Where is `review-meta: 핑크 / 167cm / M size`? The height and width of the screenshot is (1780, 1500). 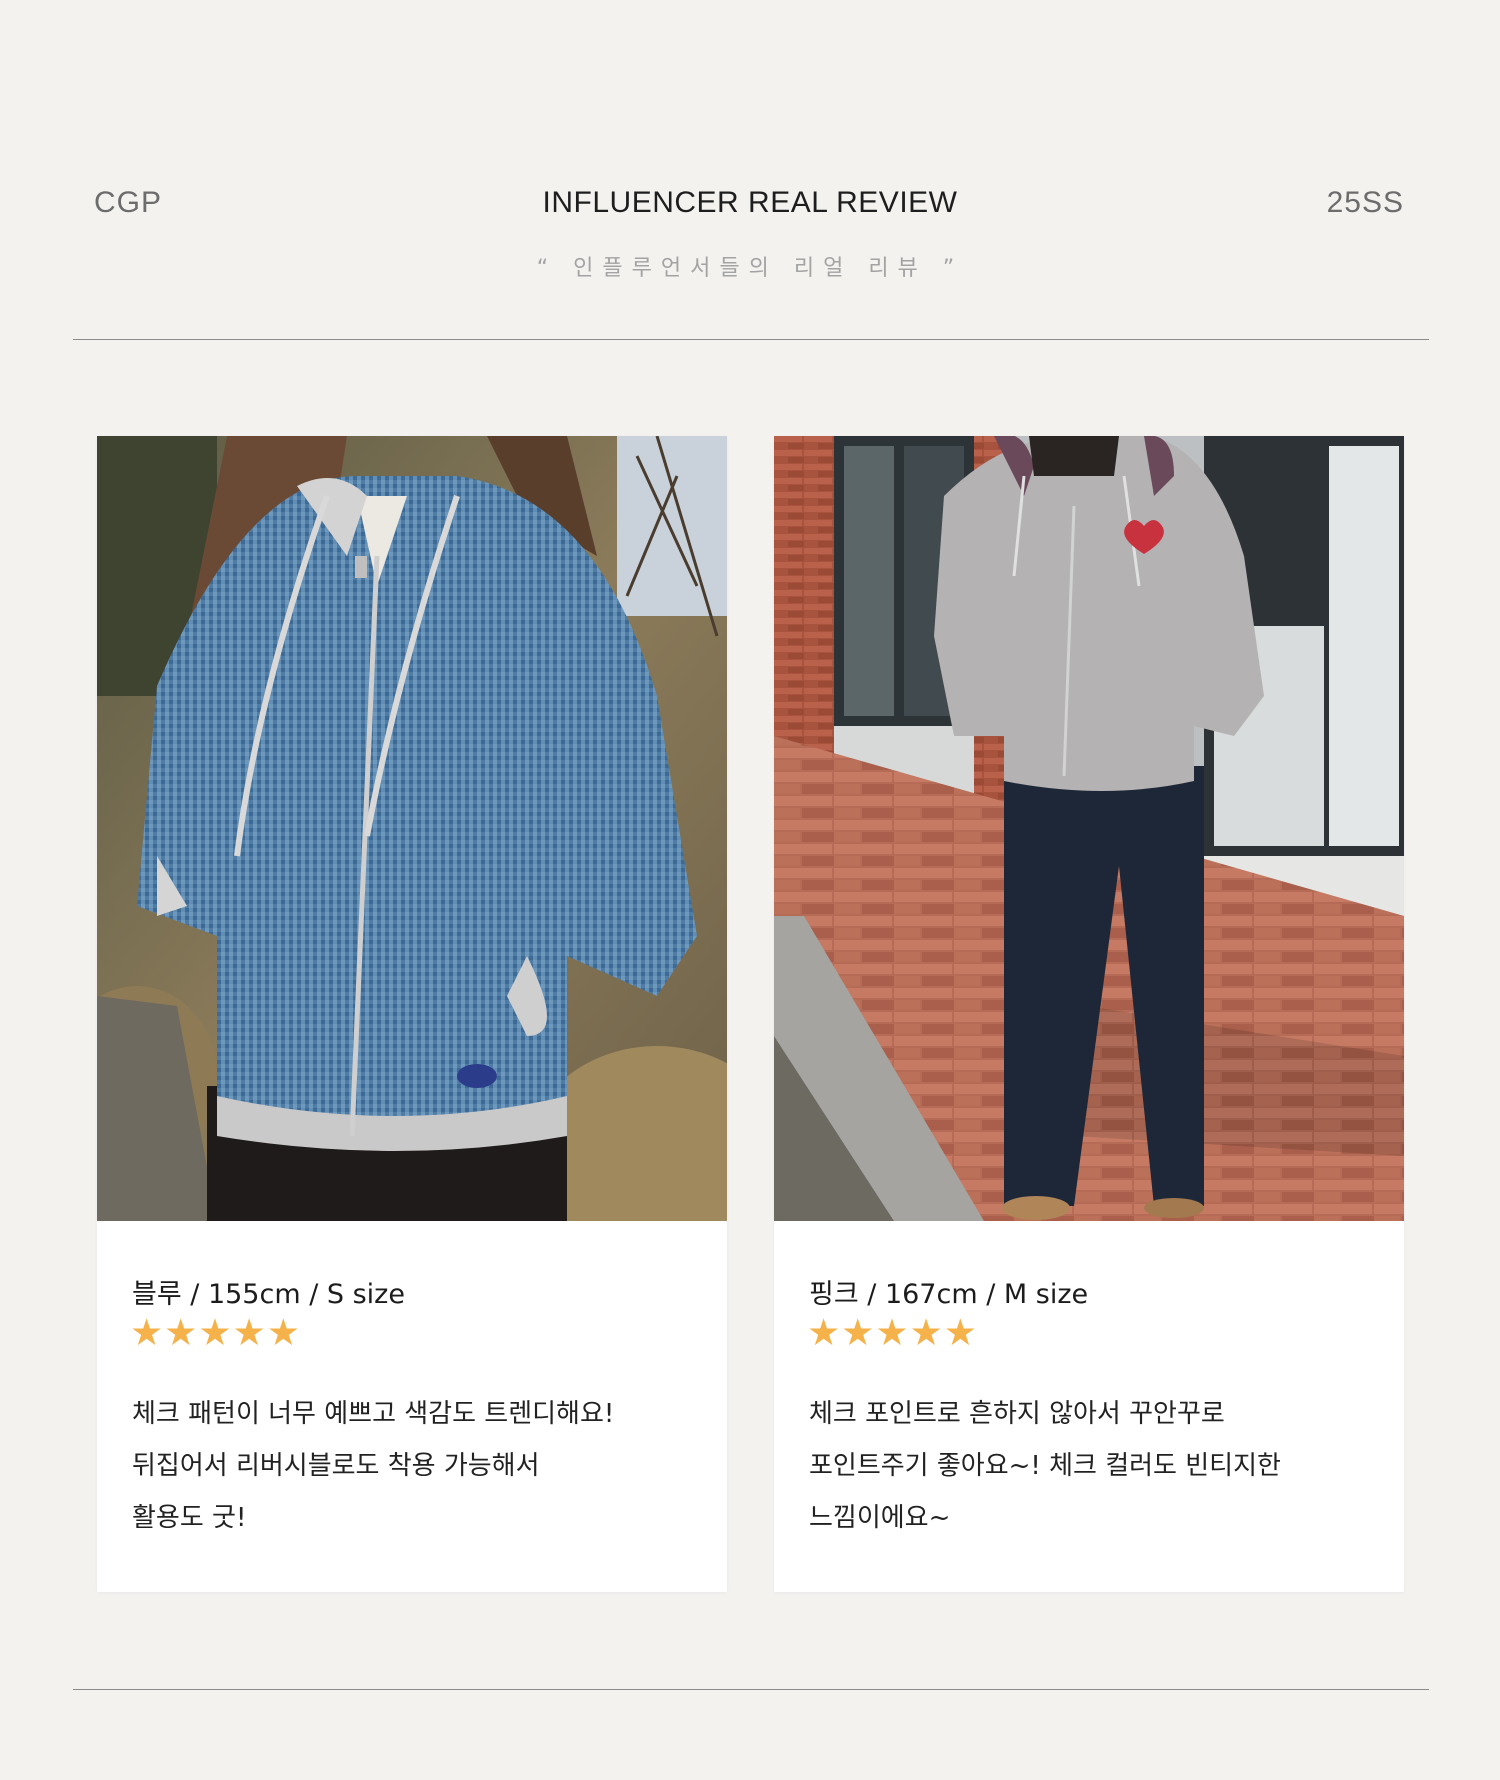 review-meta: 핑크 / 167cm / M size is located at coordinates (949, 1294).